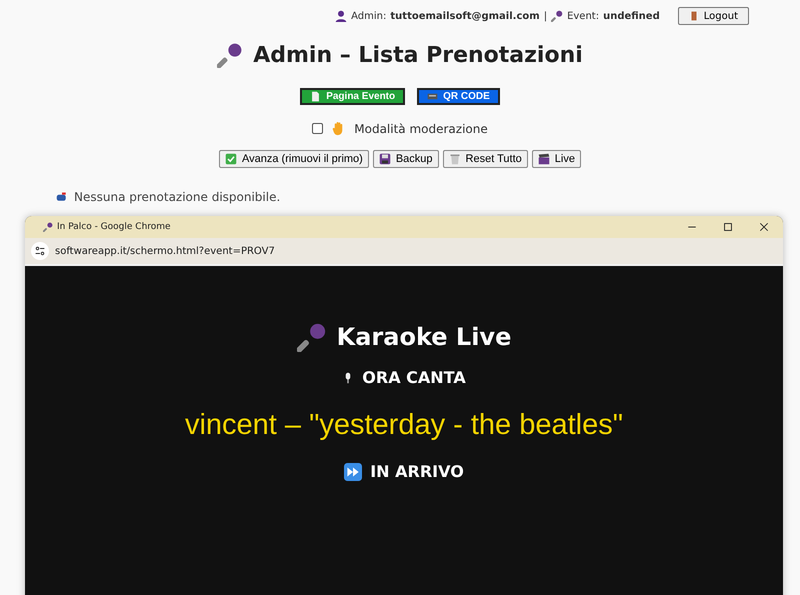 This screenshot has height=595, width=800. What do you see at coordinates (764, 227) in the screenshot?
I see `close-icon` at bounding box center [764, 227].